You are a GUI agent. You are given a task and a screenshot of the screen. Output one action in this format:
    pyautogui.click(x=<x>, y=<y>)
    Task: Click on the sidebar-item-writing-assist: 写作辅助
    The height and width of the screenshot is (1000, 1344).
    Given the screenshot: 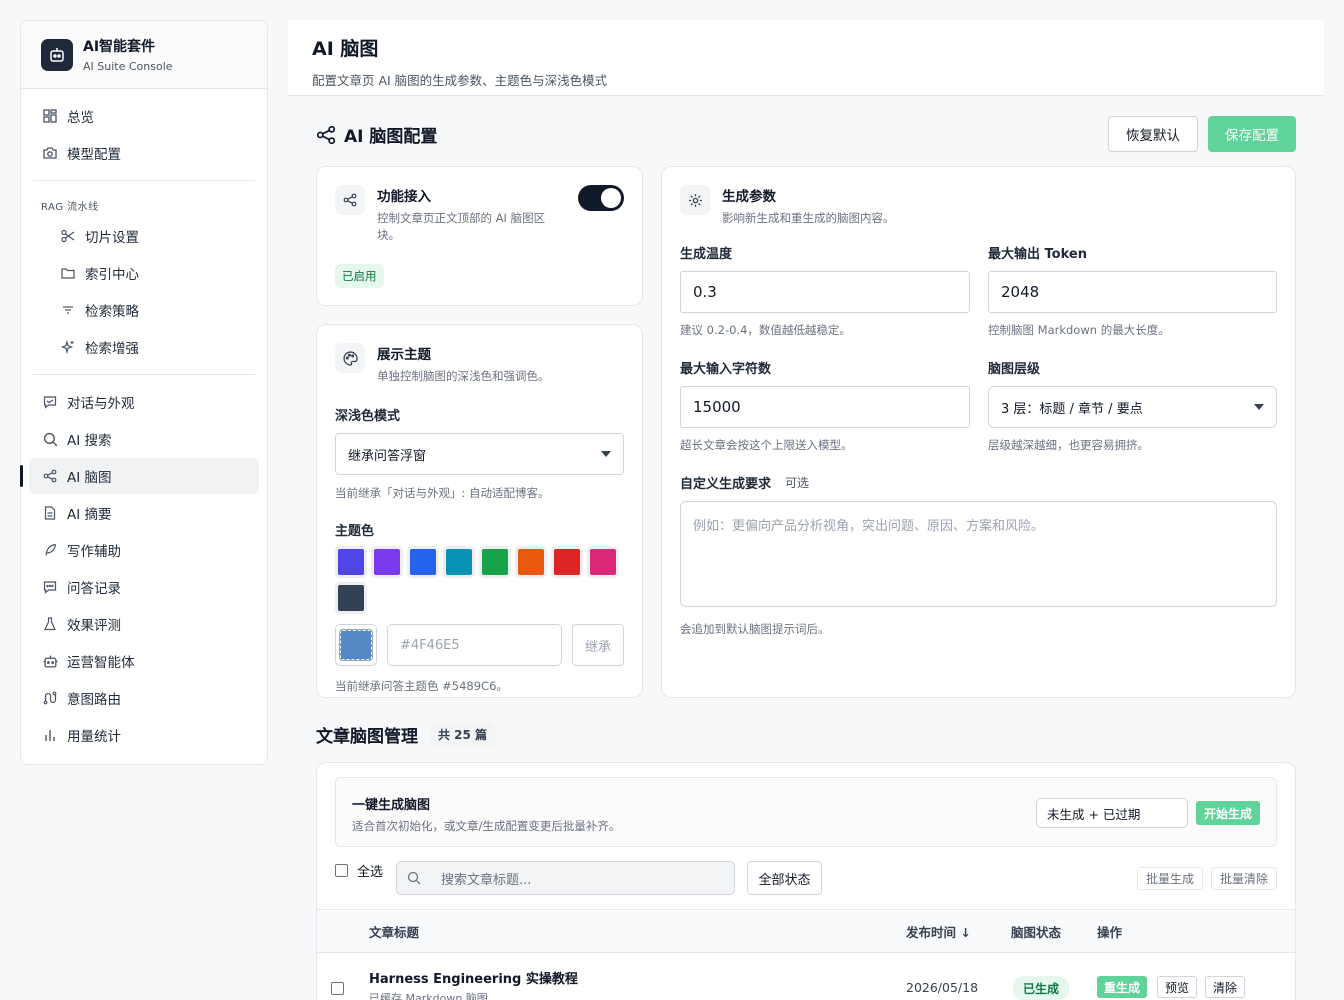 What is the action you would take?
    pyautogui.click(x=144, y=550)
    